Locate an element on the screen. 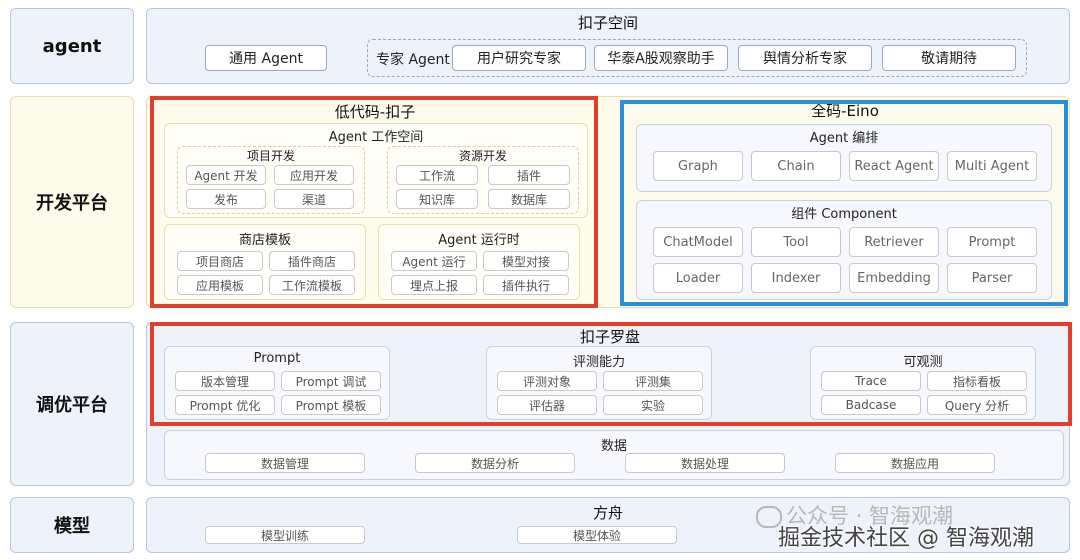 The width and height of the screenshot is (1080, 560). expert-user-research-button: 用户研究专家 is located at coordinates (519, 58).